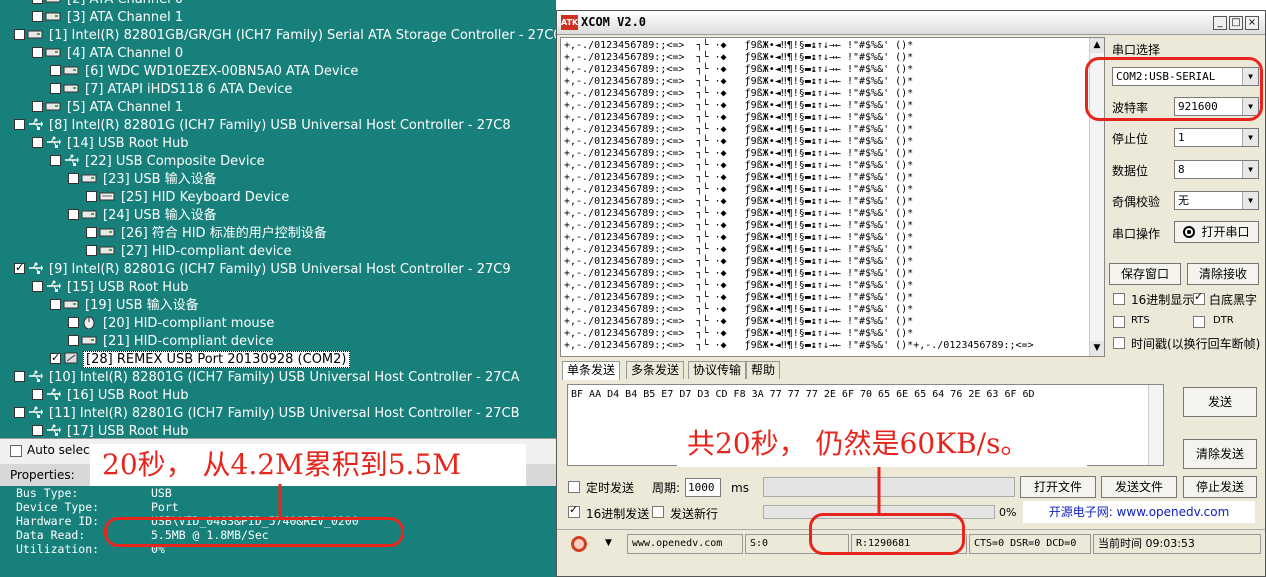  Describe the element at coordinates (1185, 76) in the screenshot. I see `port-select: COM2:USB-SERIAL ▼` at that location.